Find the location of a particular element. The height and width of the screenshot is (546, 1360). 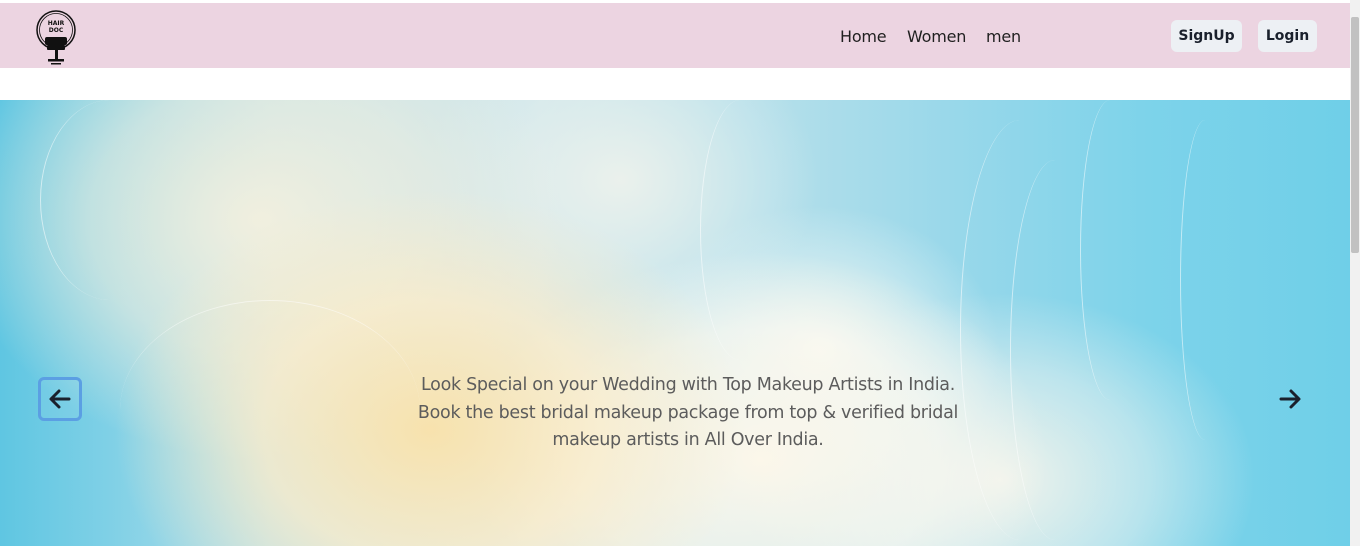

logo-text-line1: HAIR is located at coordinates (56, 23).